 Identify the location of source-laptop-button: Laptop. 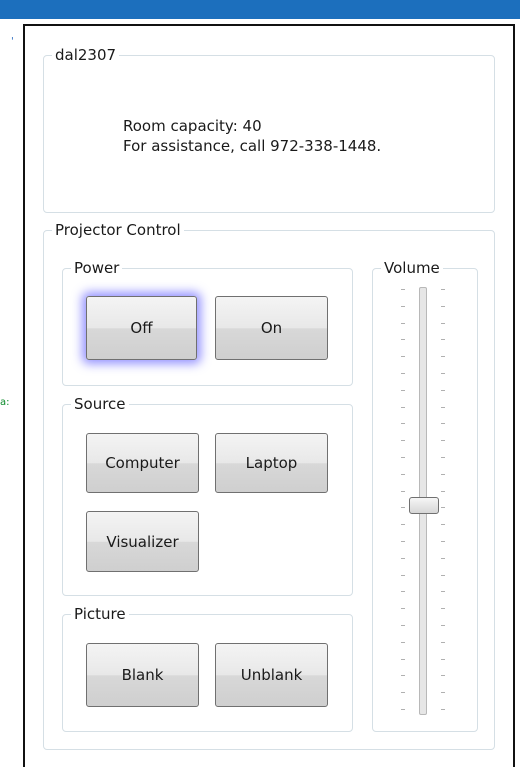
(271, 463).